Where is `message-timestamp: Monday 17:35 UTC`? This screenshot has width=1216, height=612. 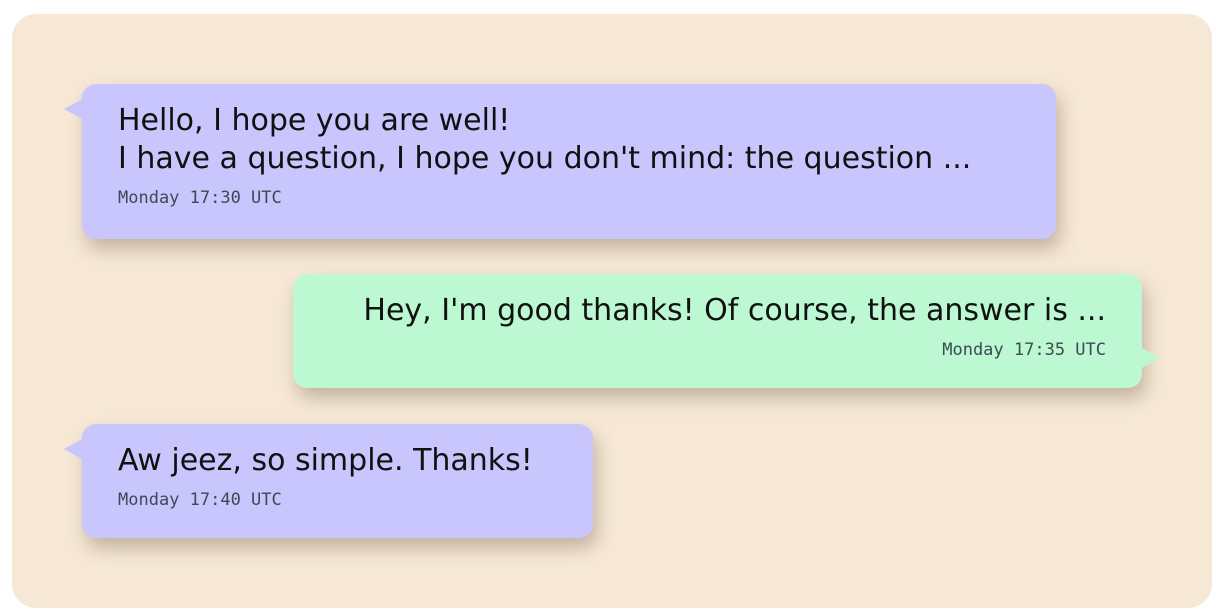 message-timestamp: Monday 17:35 UTC is located at coordinates (1024, 350).